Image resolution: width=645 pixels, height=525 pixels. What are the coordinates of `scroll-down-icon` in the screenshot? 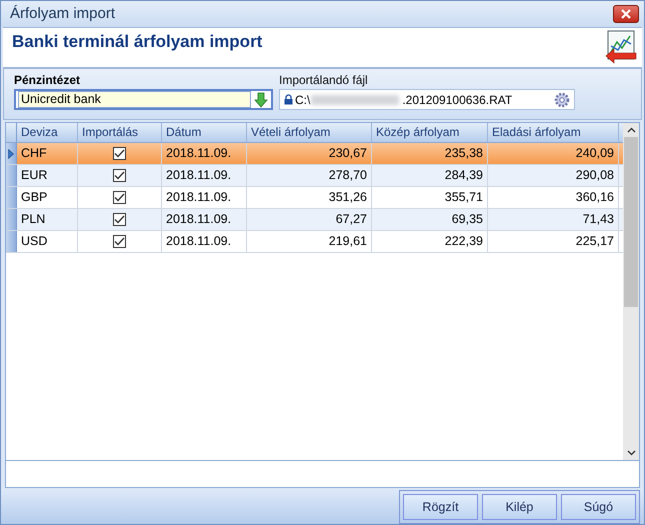 It's located at (631, 453).